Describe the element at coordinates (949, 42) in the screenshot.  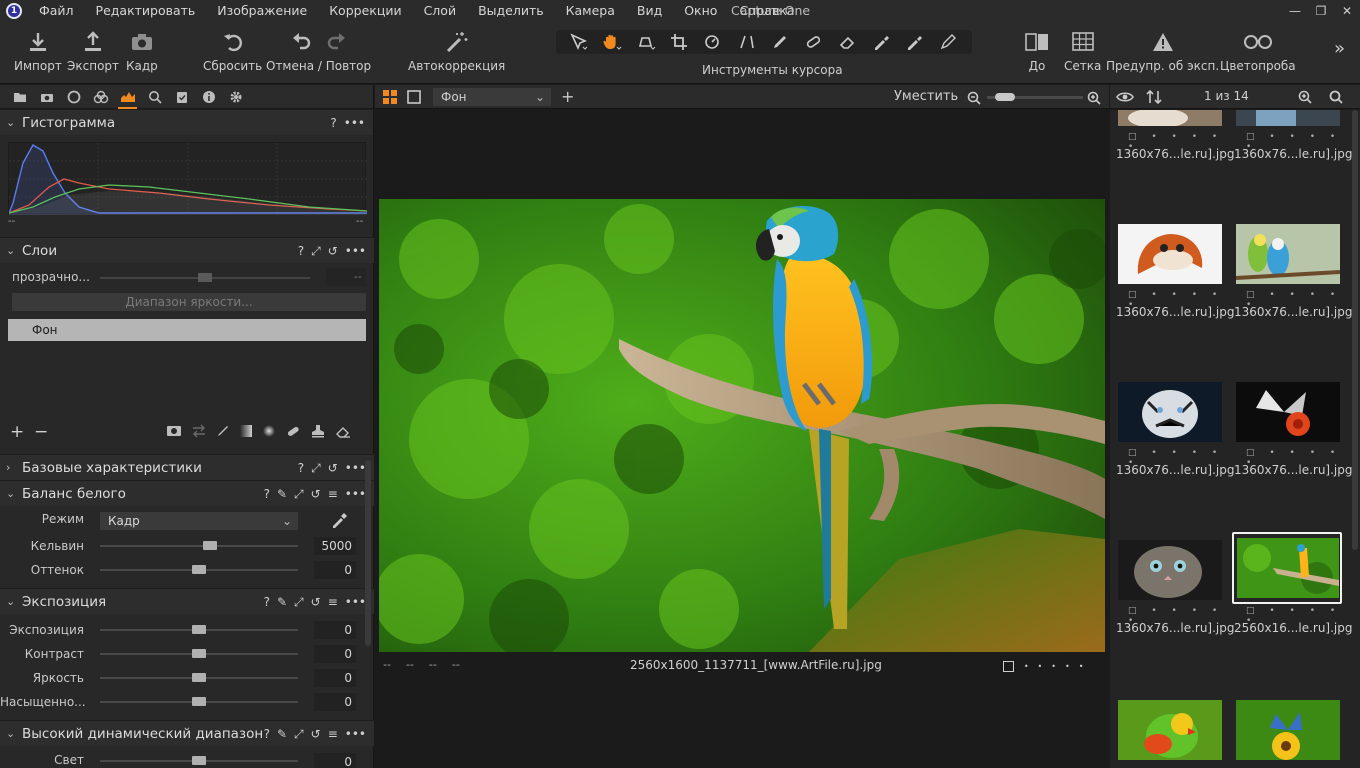
I see `annotate-pen-icon` at that location.